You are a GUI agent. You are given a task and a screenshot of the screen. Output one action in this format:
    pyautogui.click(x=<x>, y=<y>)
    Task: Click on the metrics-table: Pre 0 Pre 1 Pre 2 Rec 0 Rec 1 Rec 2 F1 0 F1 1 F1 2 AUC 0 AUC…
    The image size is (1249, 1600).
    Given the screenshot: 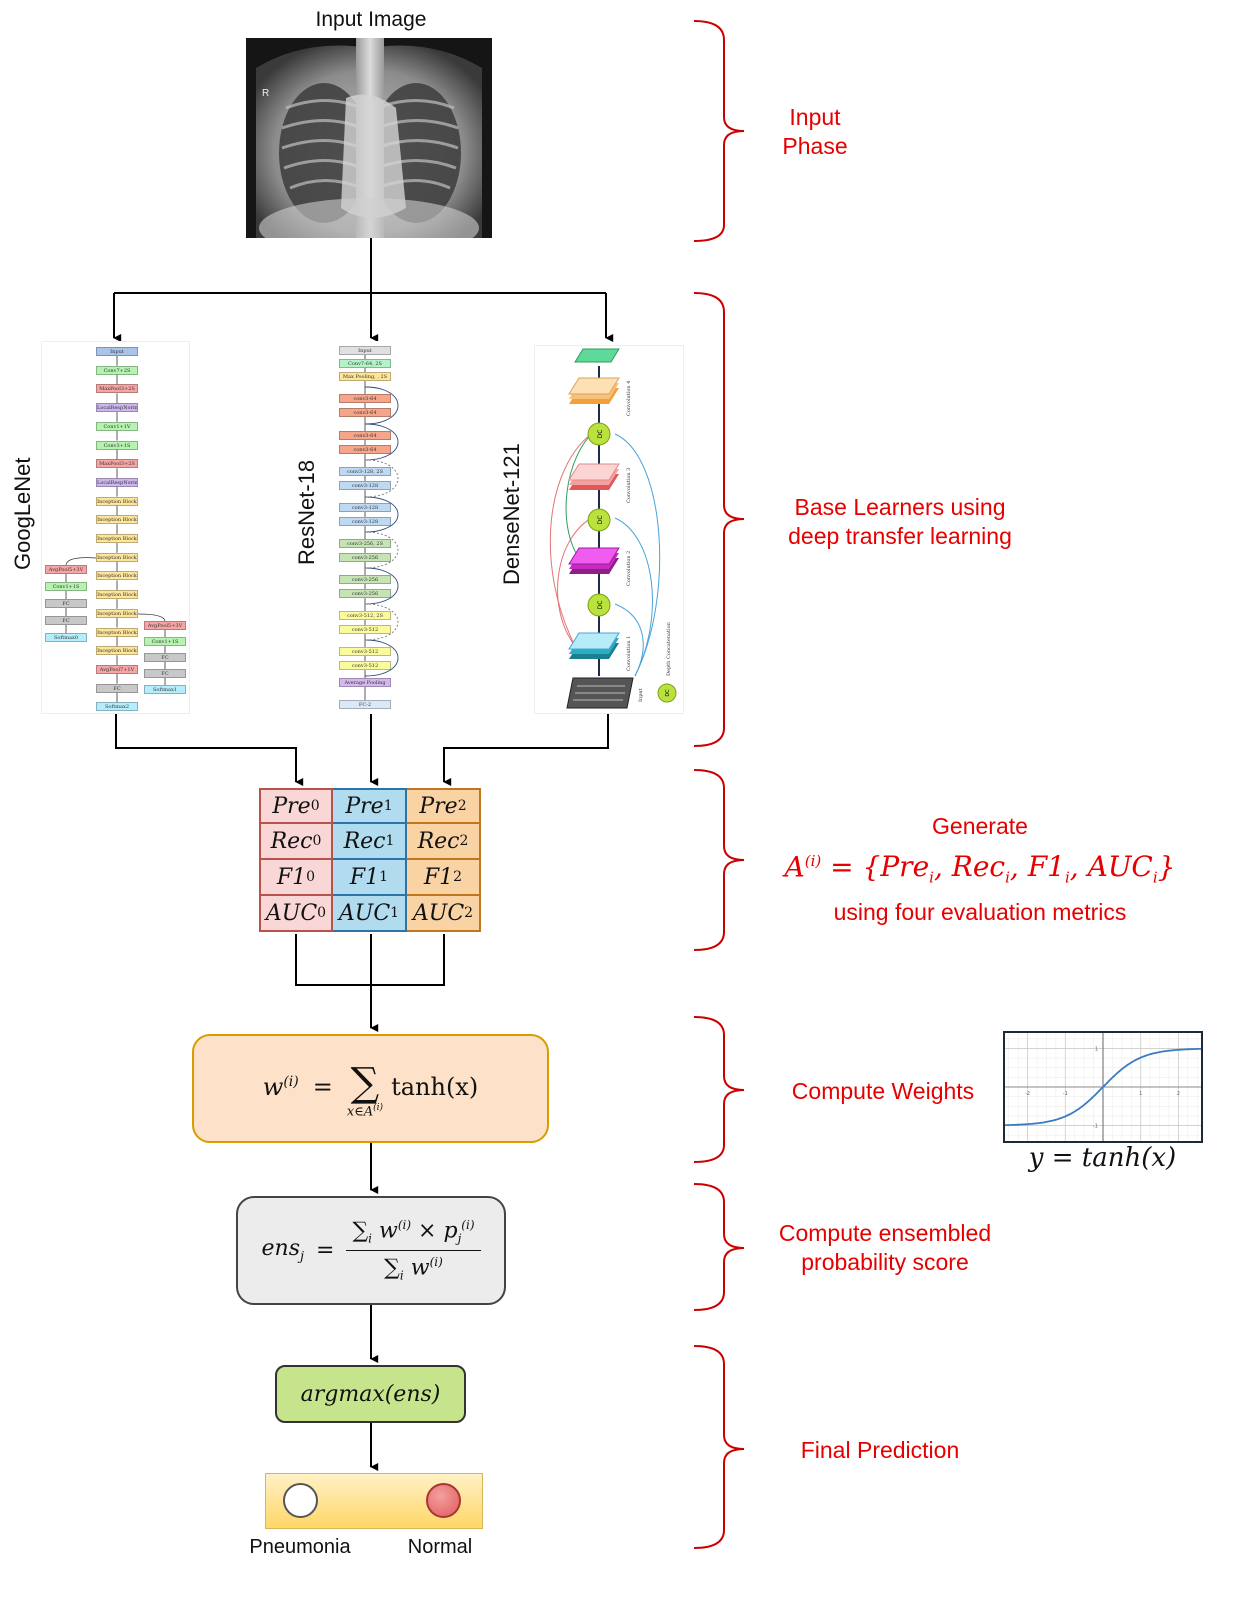 What is the action you would take?
    pyautogui.click(x=370, y=860)
    